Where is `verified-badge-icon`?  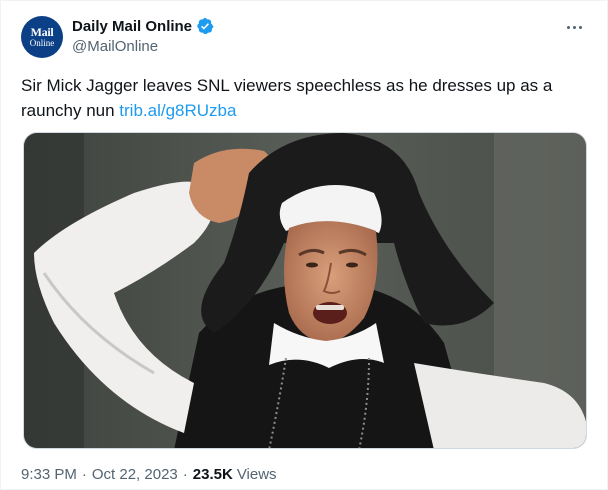 verified-badge-icon is located at coordinates (205, 26).